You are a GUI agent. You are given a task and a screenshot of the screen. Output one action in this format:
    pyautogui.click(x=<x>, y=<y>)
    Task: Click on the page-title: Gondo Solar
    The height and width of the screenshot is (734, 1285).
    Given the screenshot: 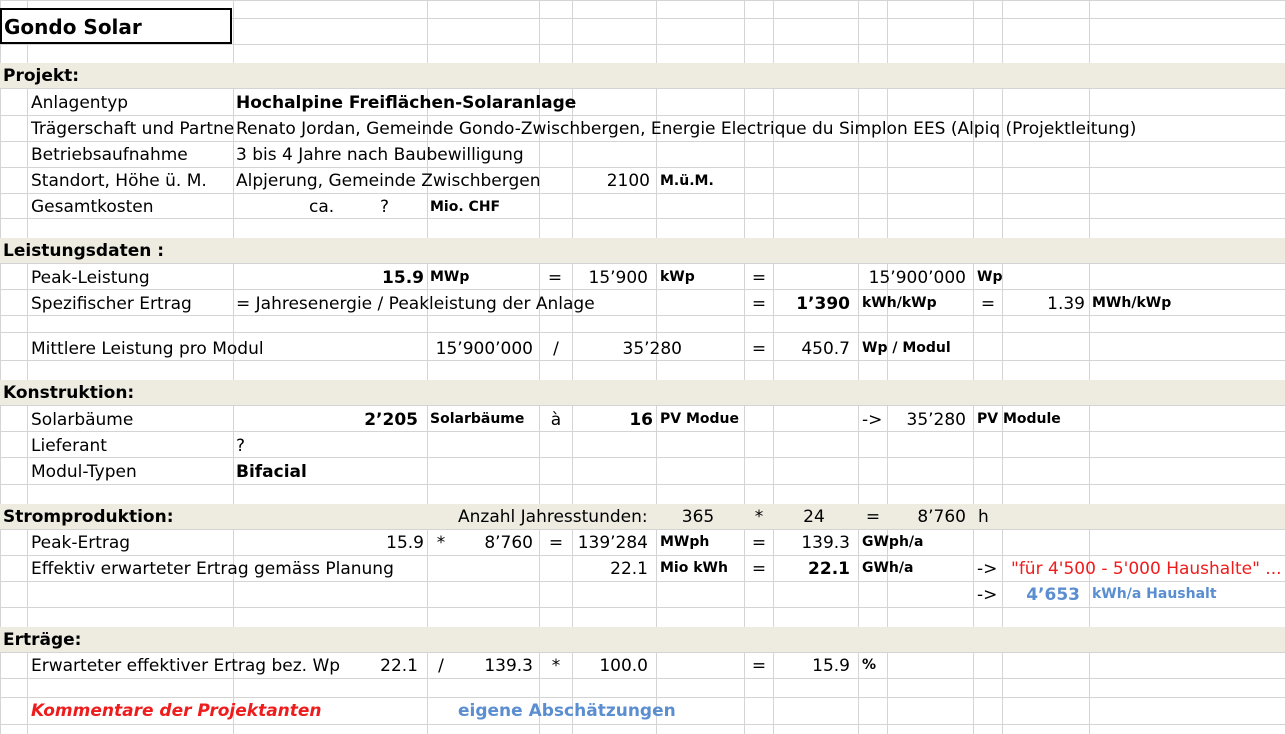 What is the action you would take?
    pyautogui.click(x=73, y=27)
    